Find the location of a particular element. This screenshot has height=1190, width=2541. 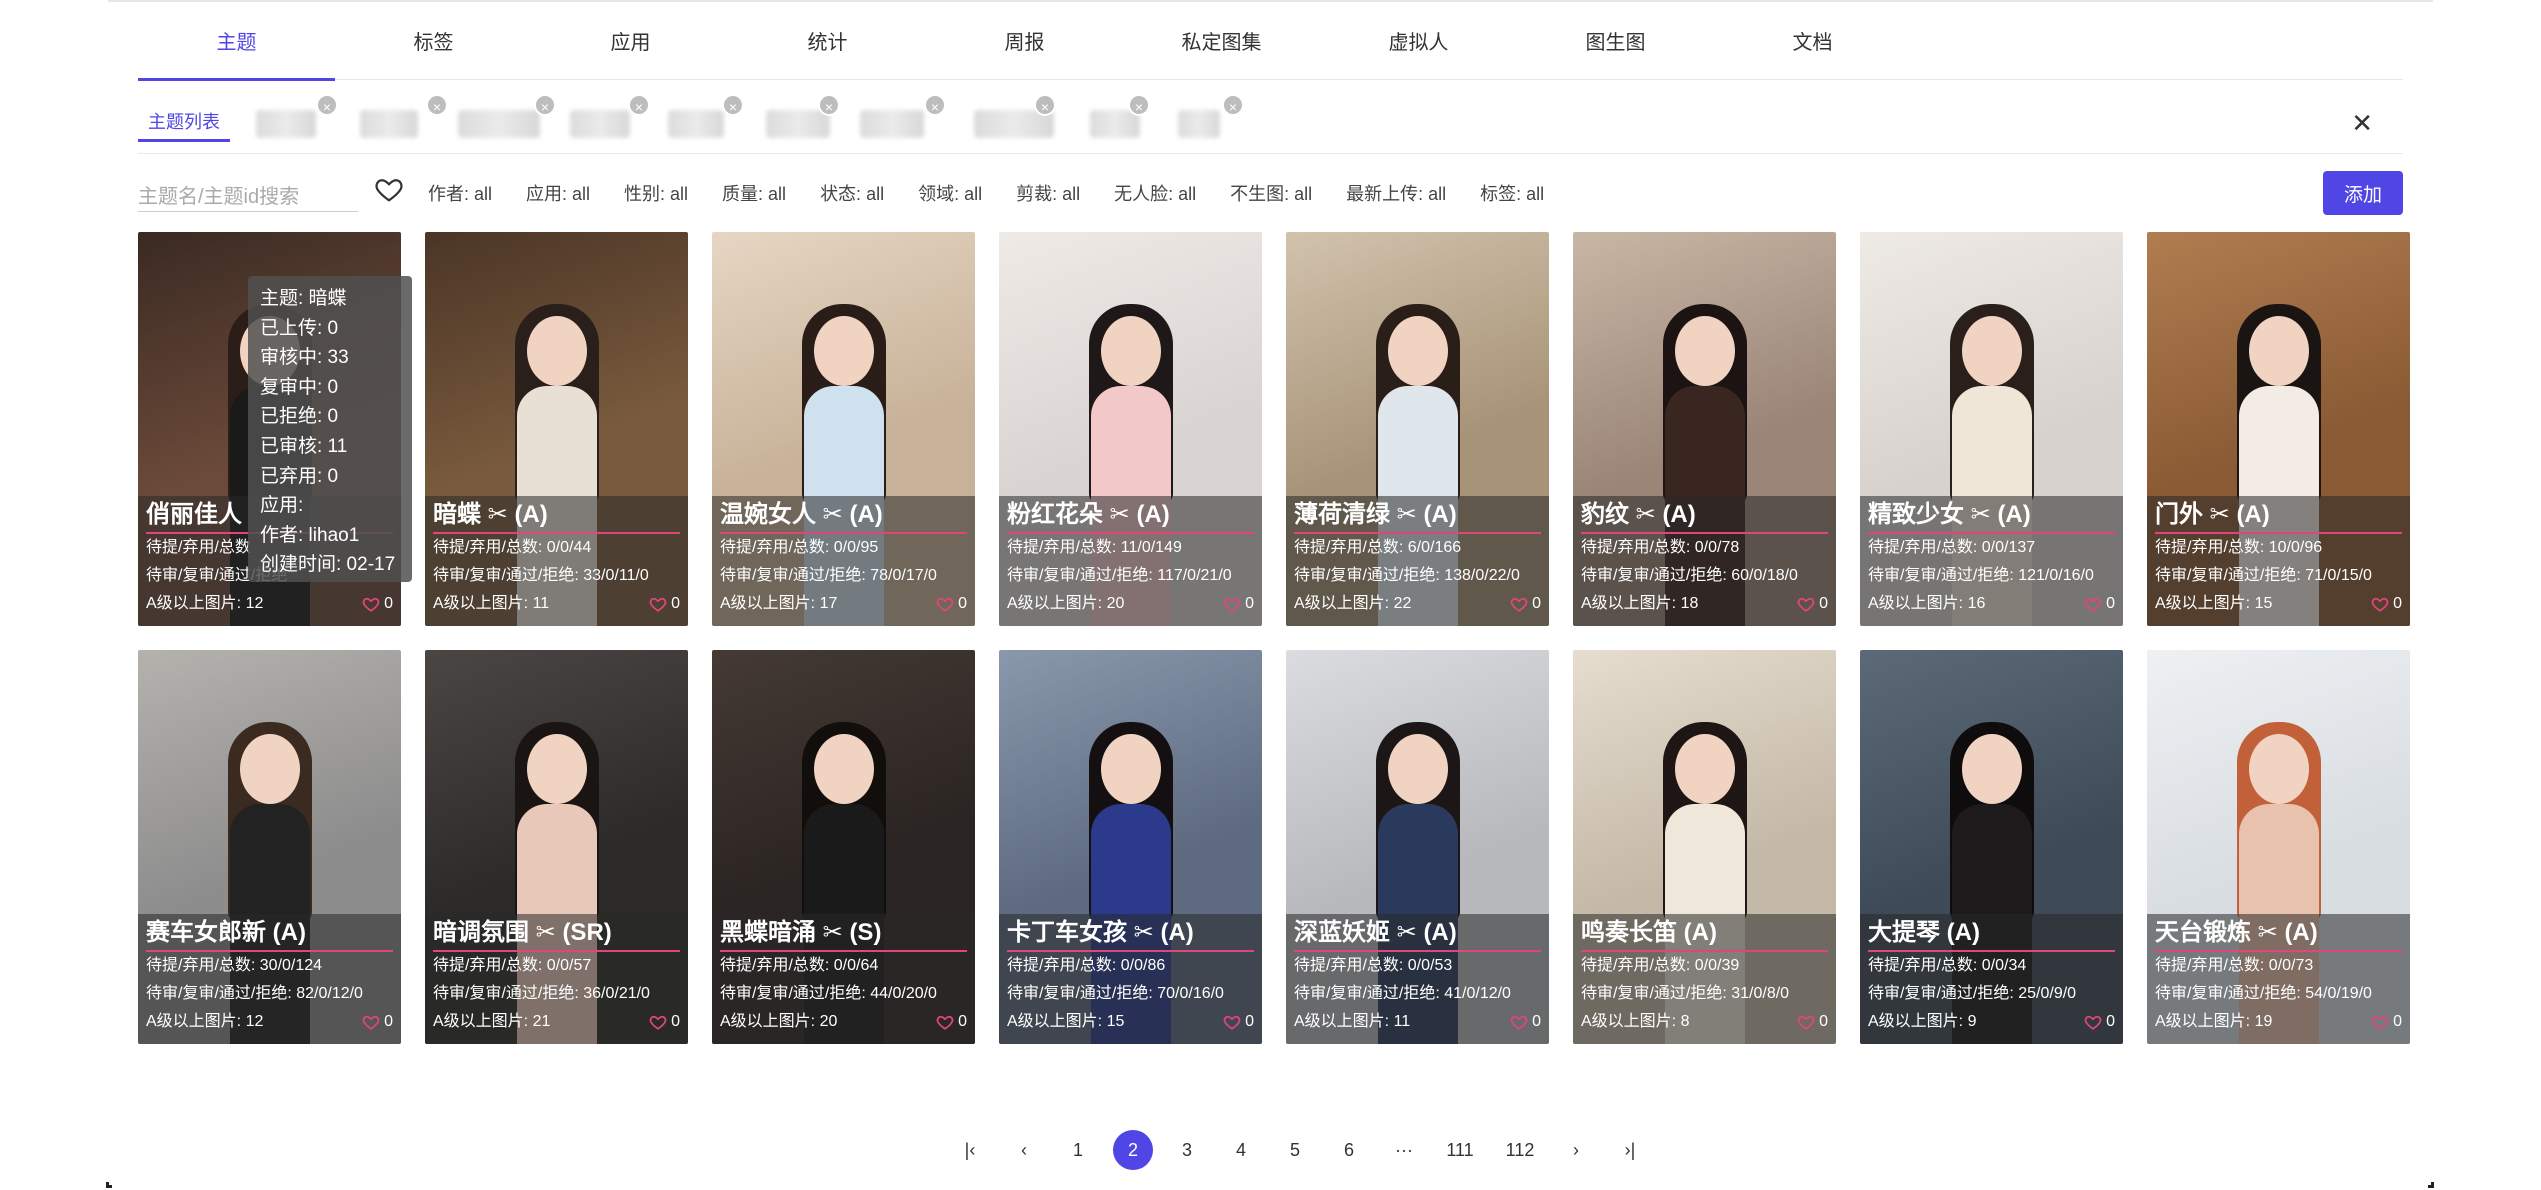

tab-2: 应用 is located at coordinates (630, 40).